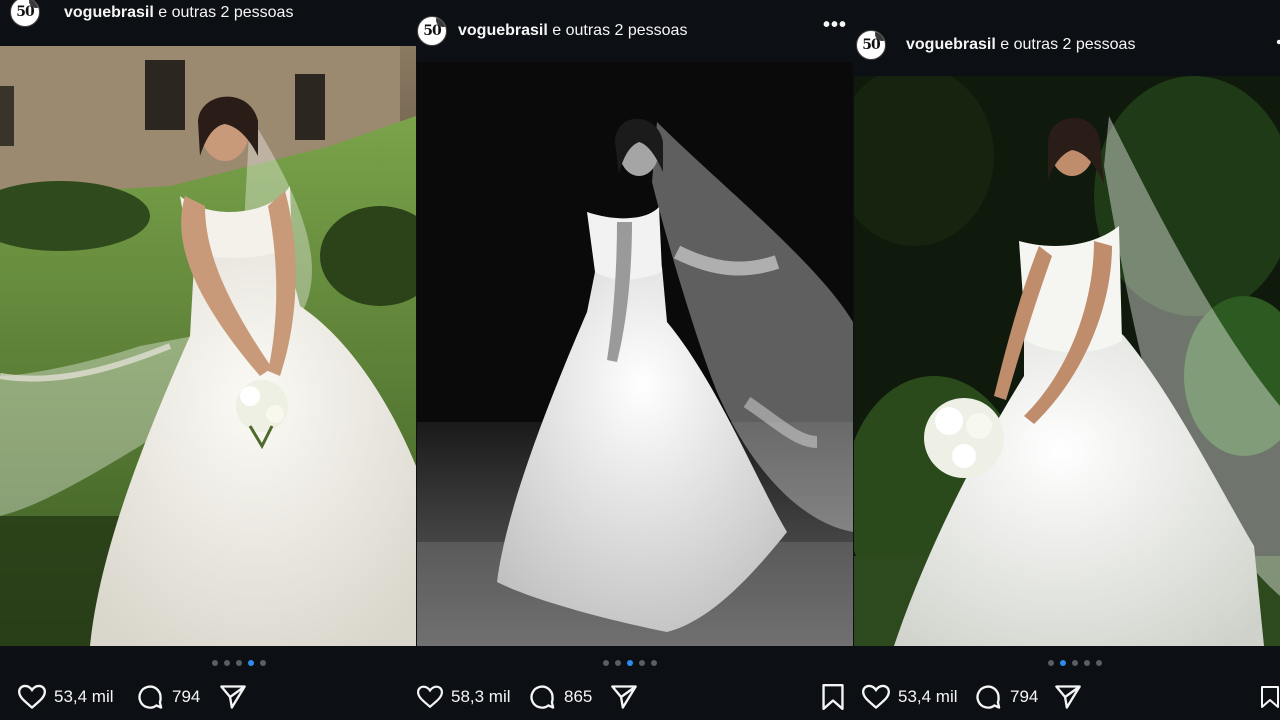 Image resolution: width=1280 pixels, height=720 pixels. Describe the element at coordinates (481, 696) in the screenshot. I see `like-count: 58,3 mil` at that location.